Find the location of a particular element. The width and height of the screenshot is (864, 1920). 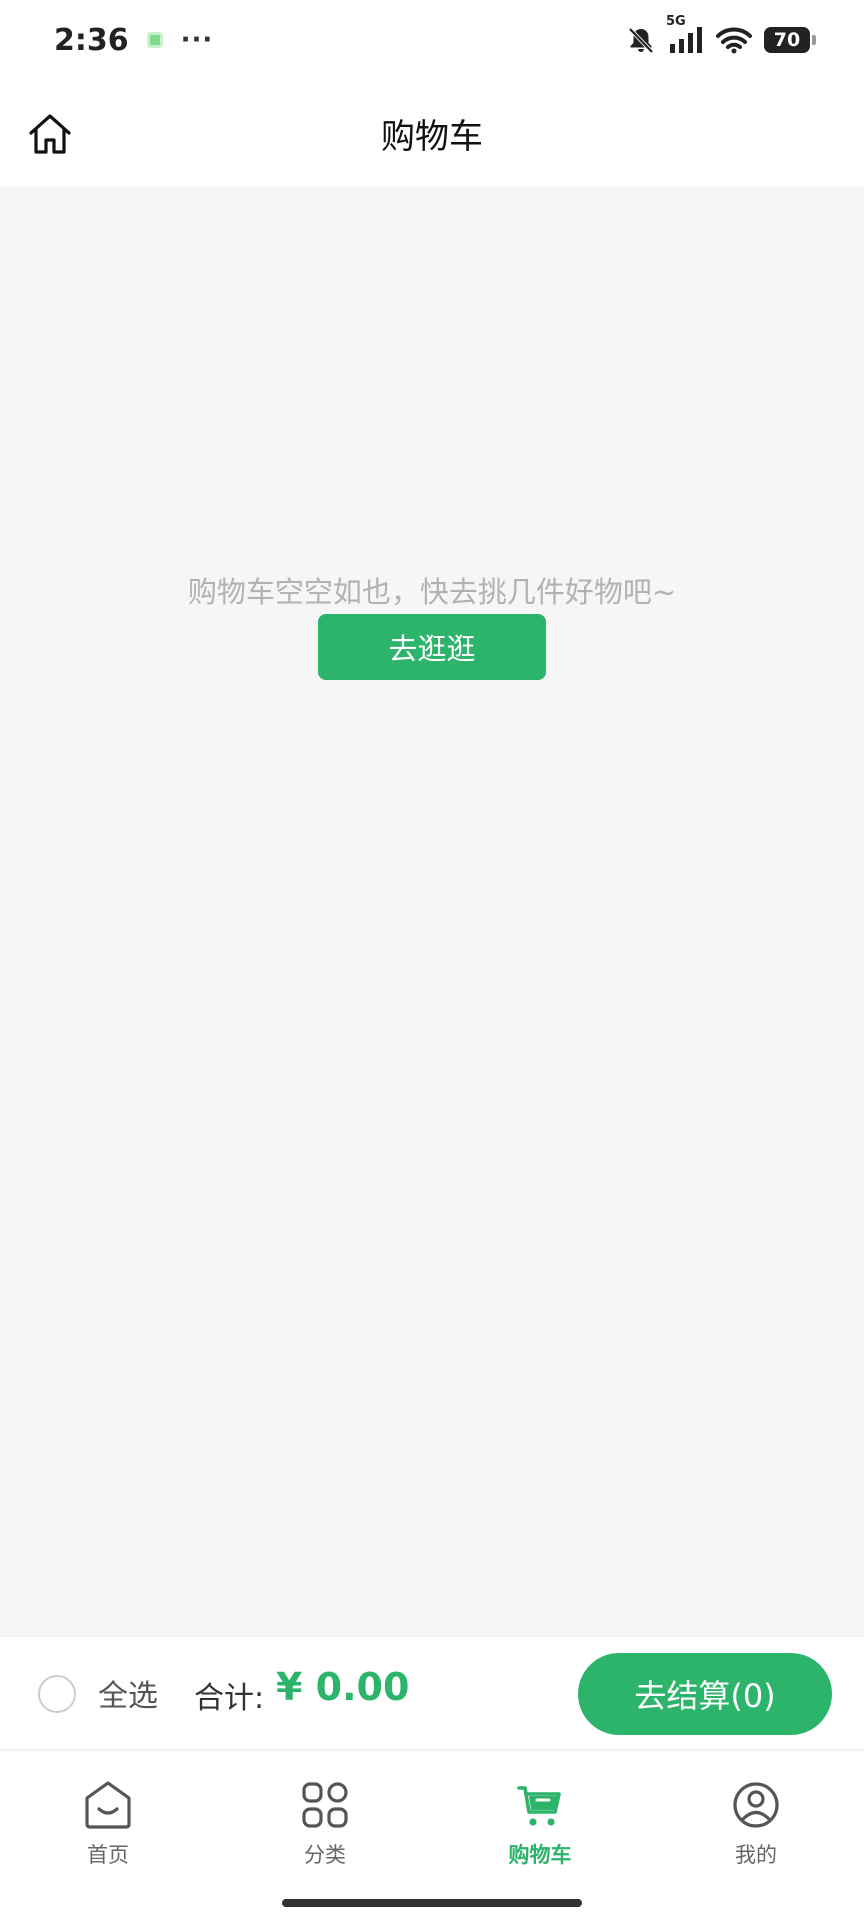

status-right: 5G 70 is located at coordinates (721, 34).